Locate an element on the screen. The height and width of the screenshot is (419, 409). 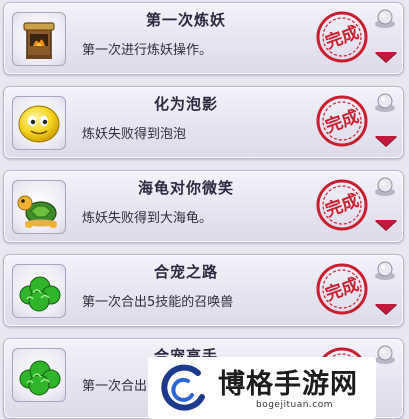
achievement-description: 炼妖失败得到大海龟。 is located at coordinates (147, 218).